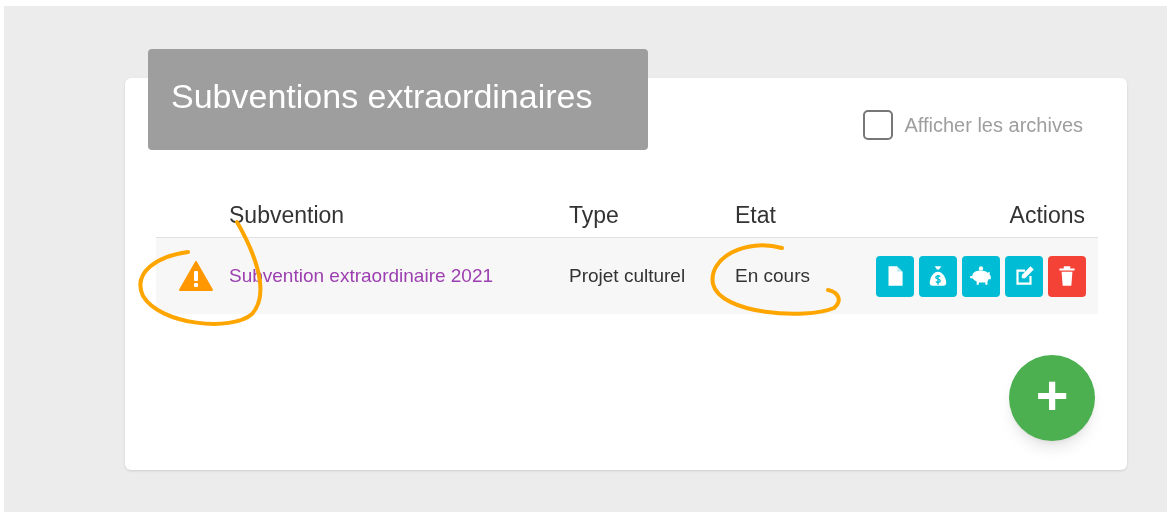  Describe the element at coordinates (628, 275) in the screenshot. I see `table-cell-text: Projet culturel` at that location.